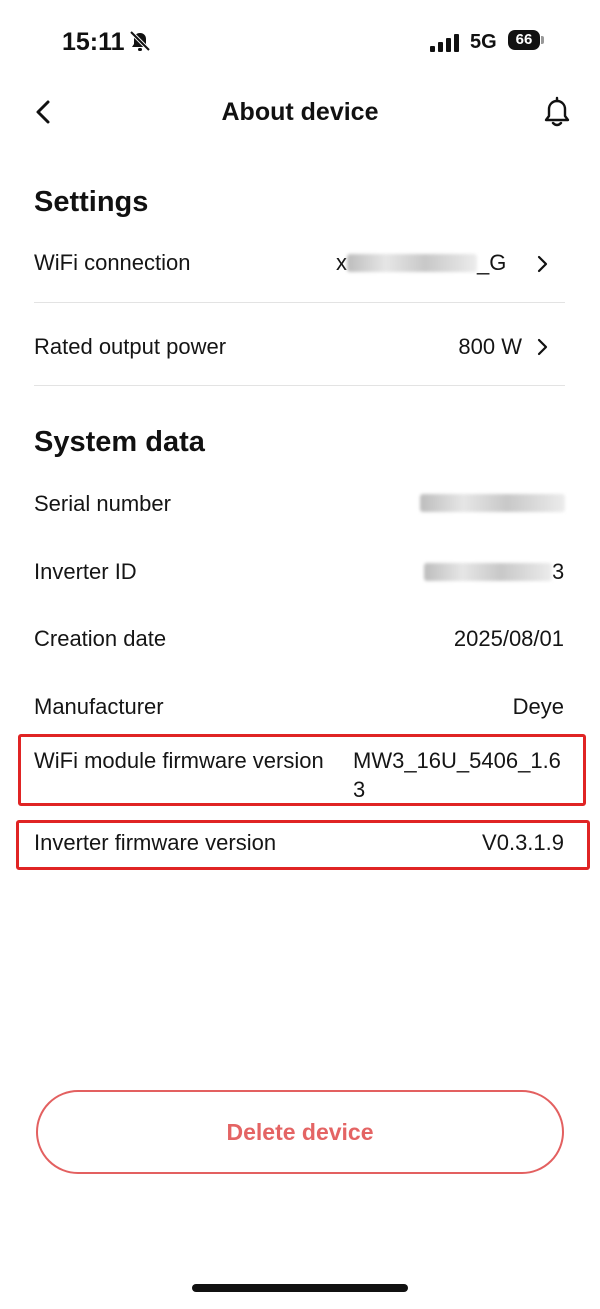 The height and width of the screenshot is (1309, 600). I want to click on signal-bars-icon, so click(444, 43).